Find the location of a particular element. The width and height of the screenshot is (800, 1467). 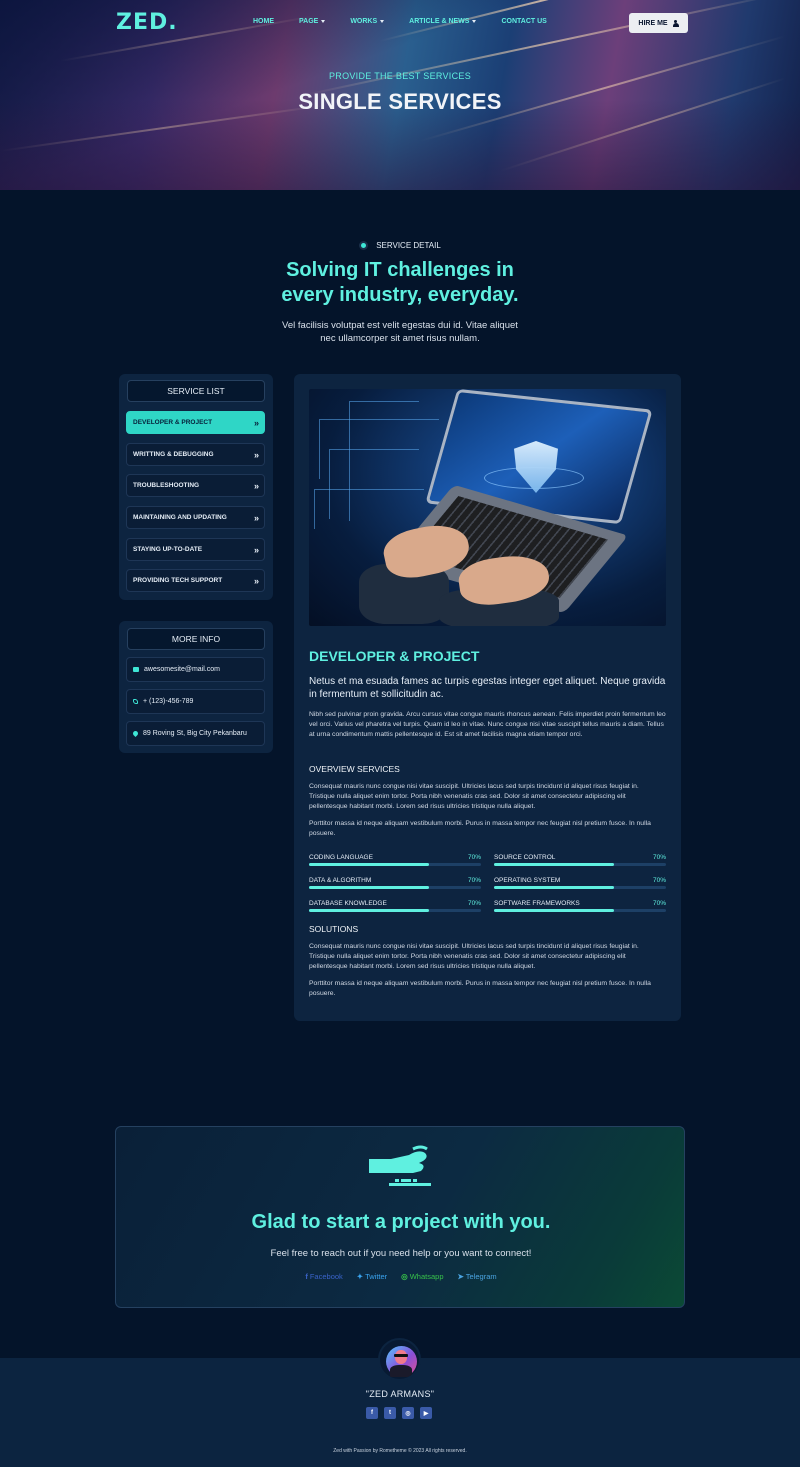

link-label: Telegram is located at coordinates (481, 1276).